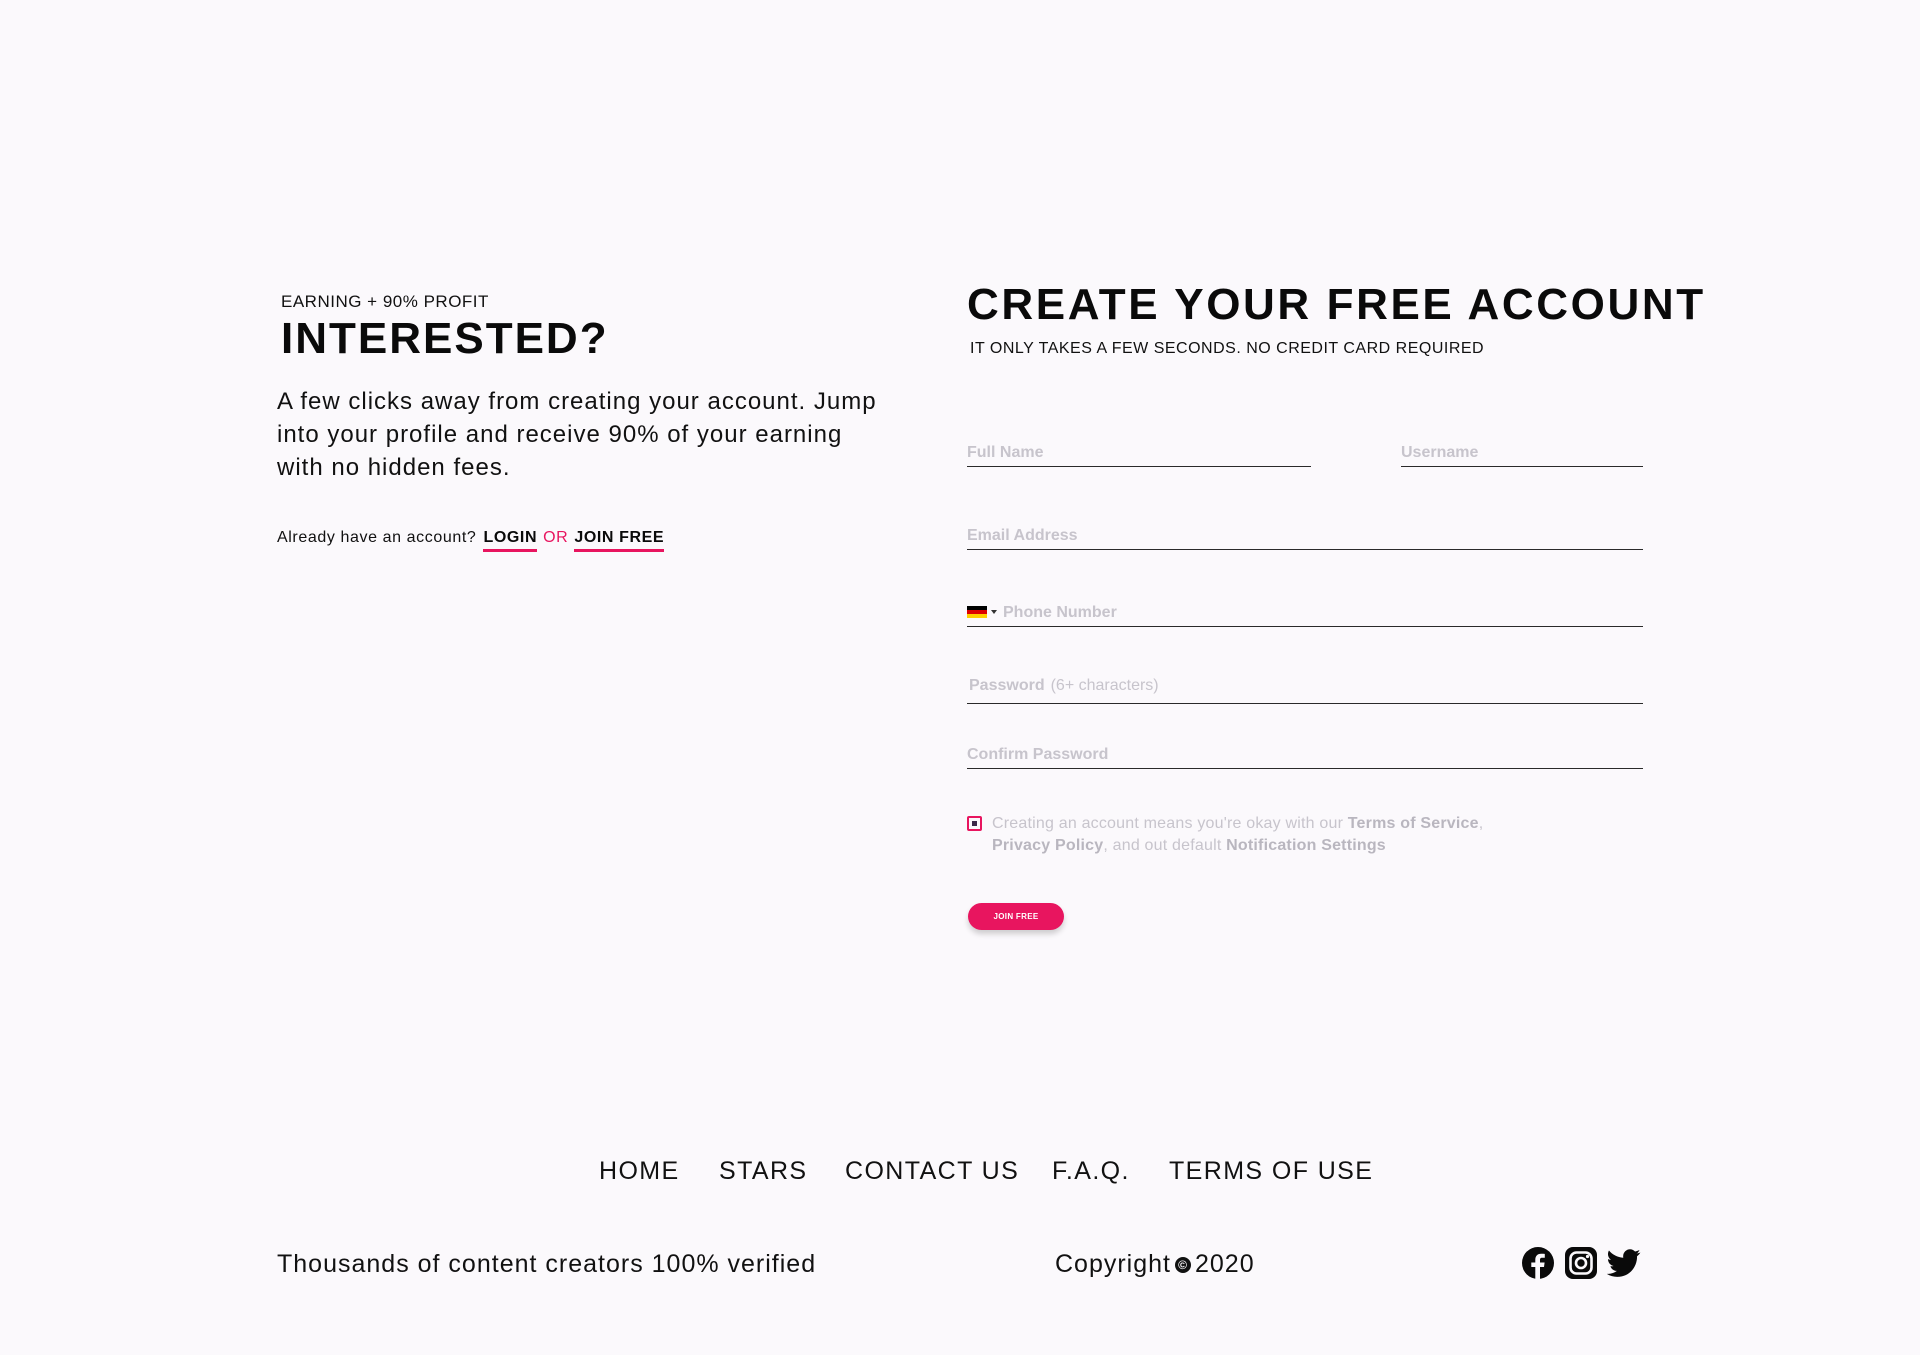 Image resolution: width=1920 pixels, height=1355 pixels. I want to click on terms-of-service-link: Terms of Service, so click(1413, 823).